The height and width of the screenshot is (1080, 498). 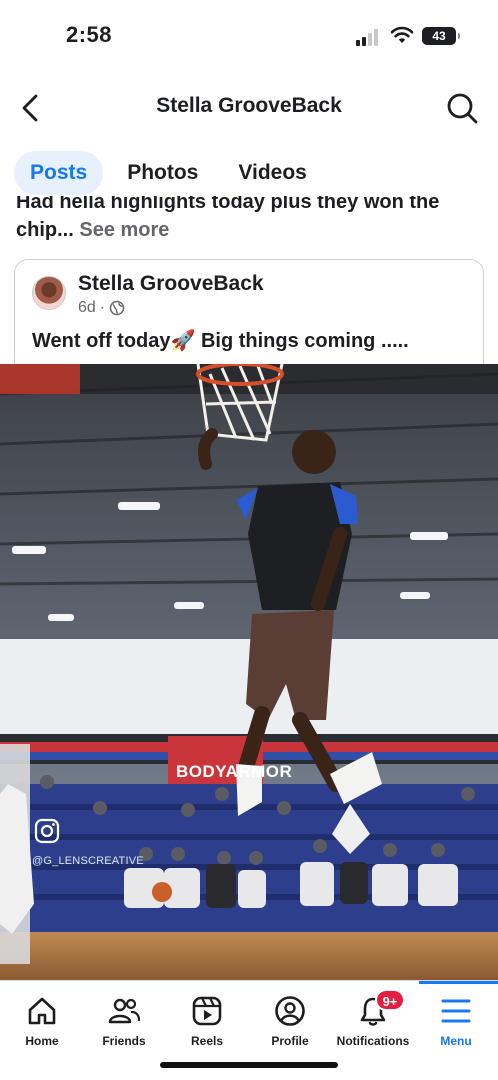 I want to click on nav-friends: Friends, so click(x=124, y=1017).